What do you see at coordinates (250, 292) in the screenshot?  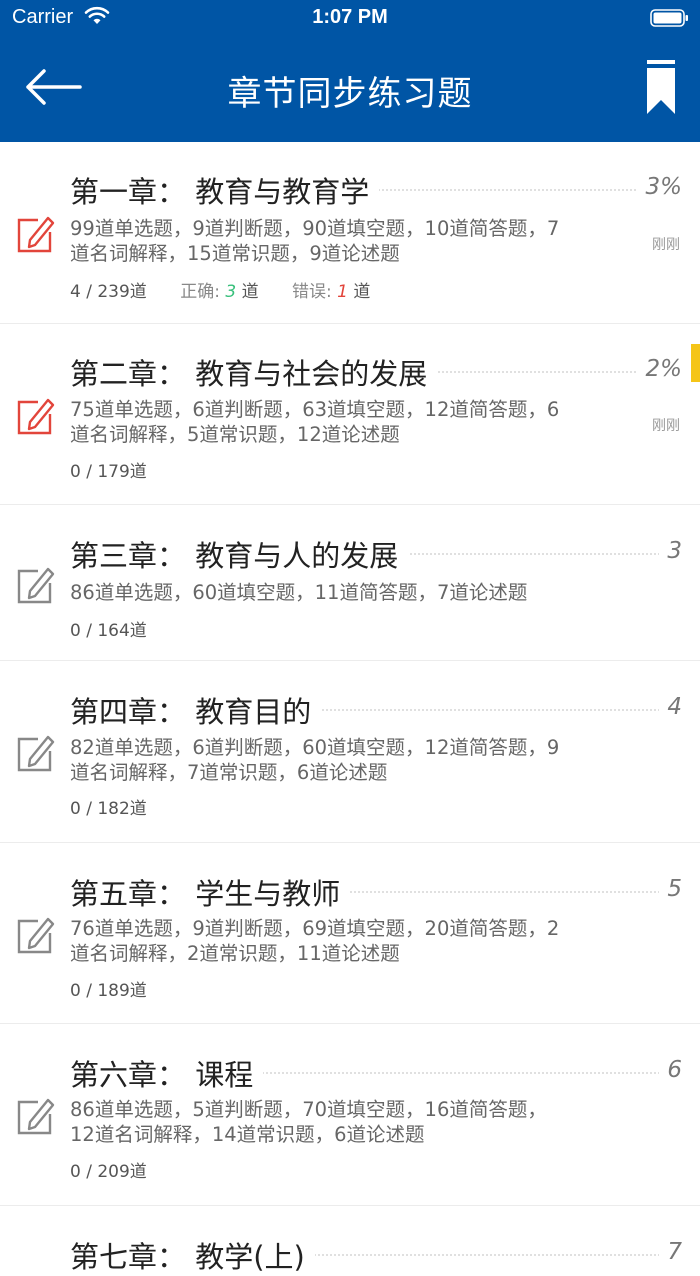 I see `correct-unit: 道` at bounding box center [250, 292].